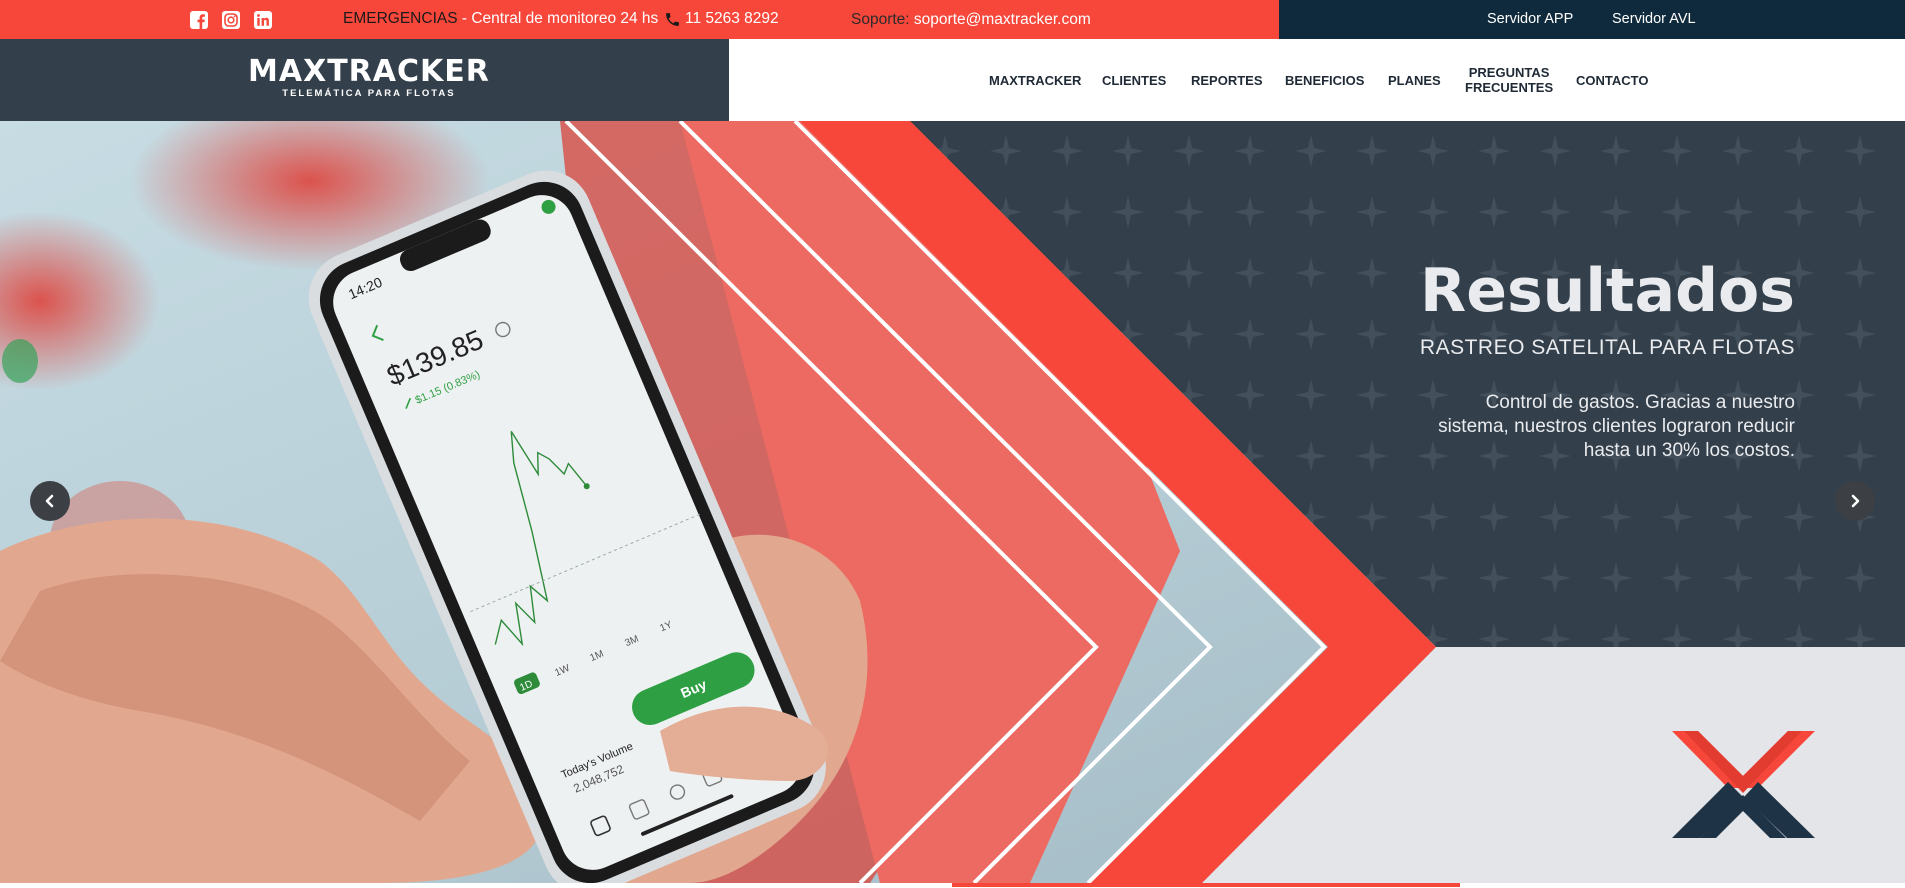  What do you see at coordinates (1509, 87) in the screenshot?
I see `nav-item-label-line2: FRECUENTES` at bounding box center [1509, 87].